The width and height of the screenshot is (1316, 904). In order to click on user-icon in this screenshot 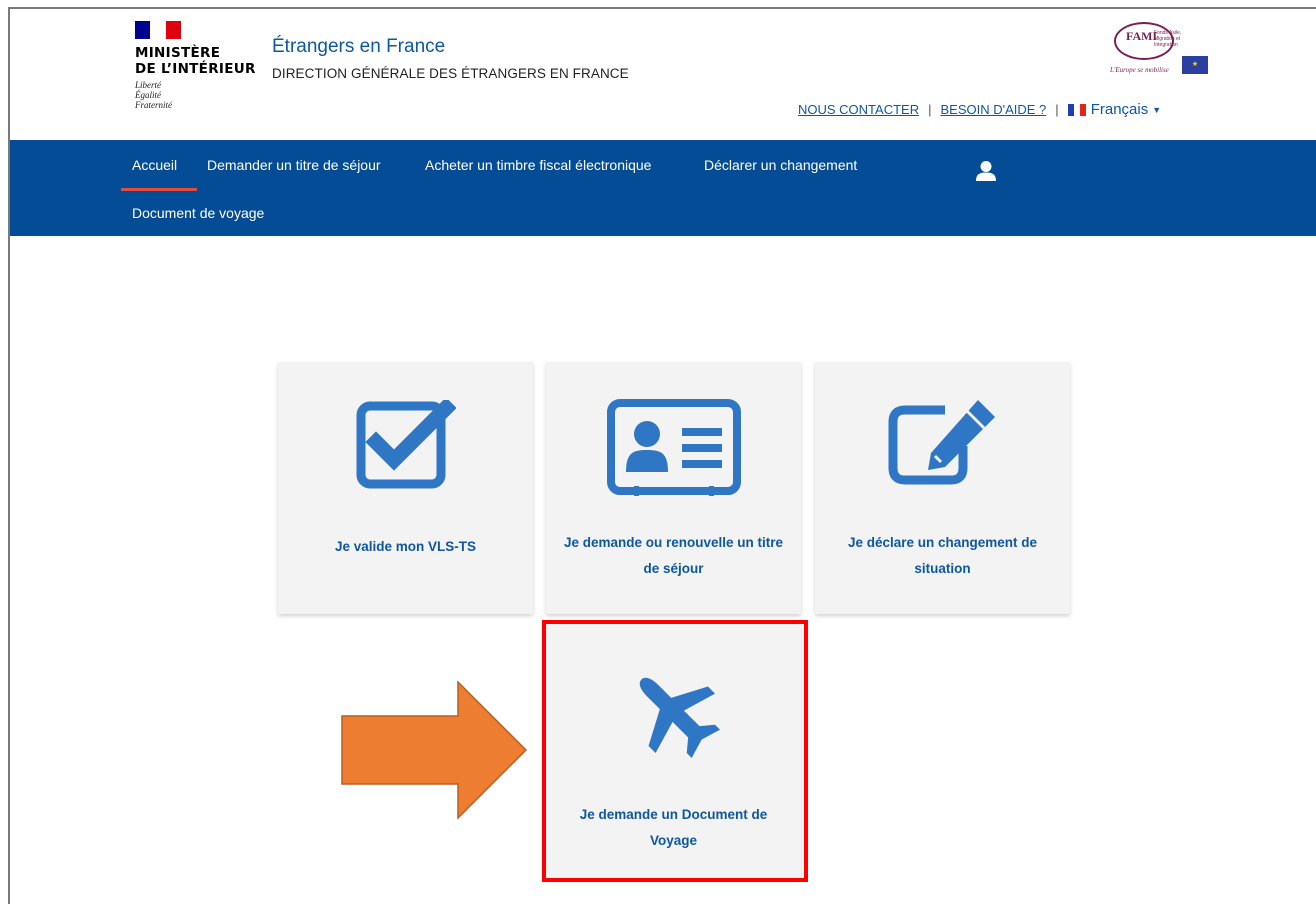, I will do `click(986, 171)`.